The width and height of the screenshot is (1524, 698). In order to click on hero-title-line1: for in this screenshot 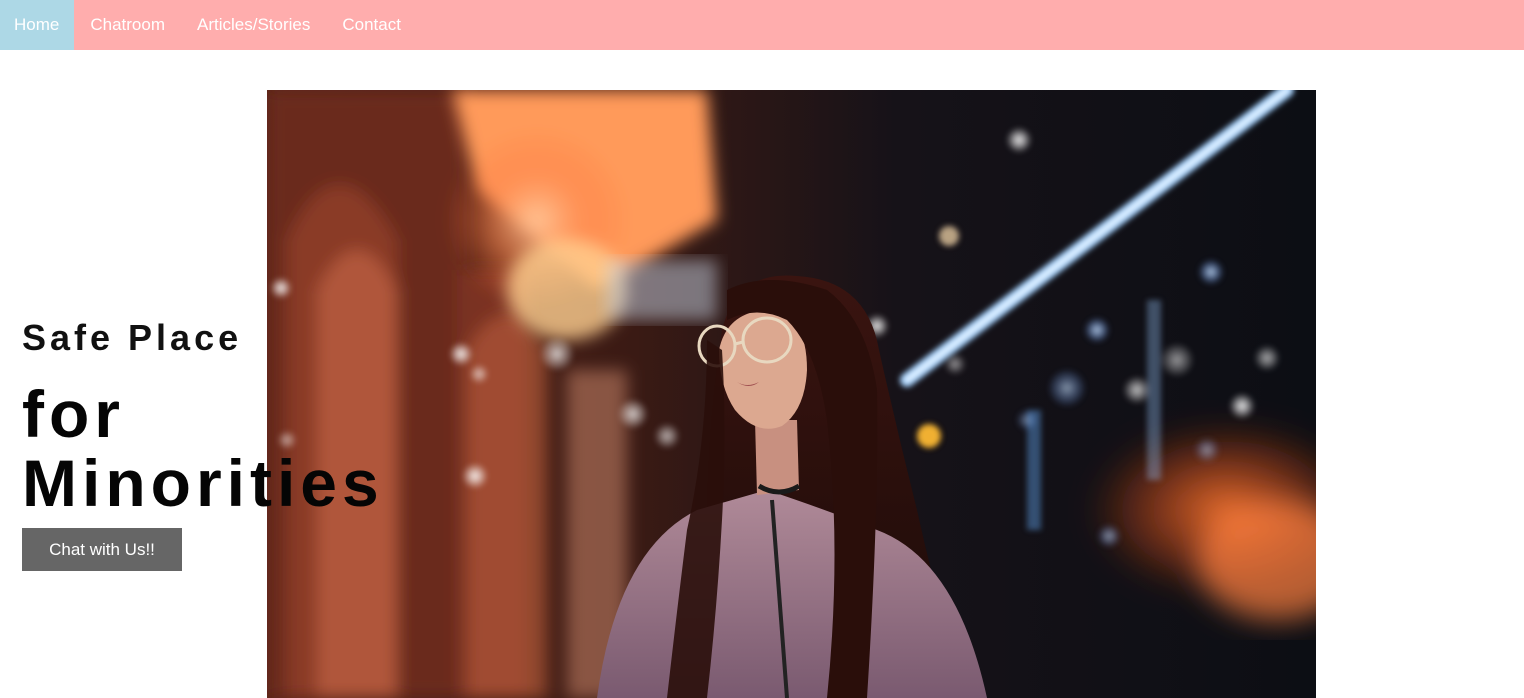, I will do `click(73, 414)`.